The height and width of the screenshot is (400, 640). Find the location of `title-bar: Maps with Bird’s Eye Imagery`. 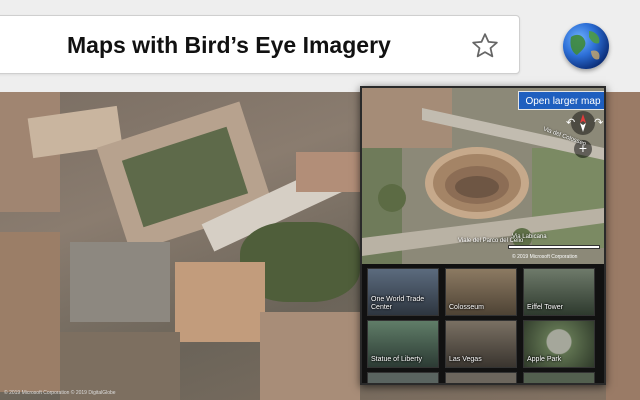

title-bar: Maps with Bird’s Eye Imagery is located at coordinates (260, 44).